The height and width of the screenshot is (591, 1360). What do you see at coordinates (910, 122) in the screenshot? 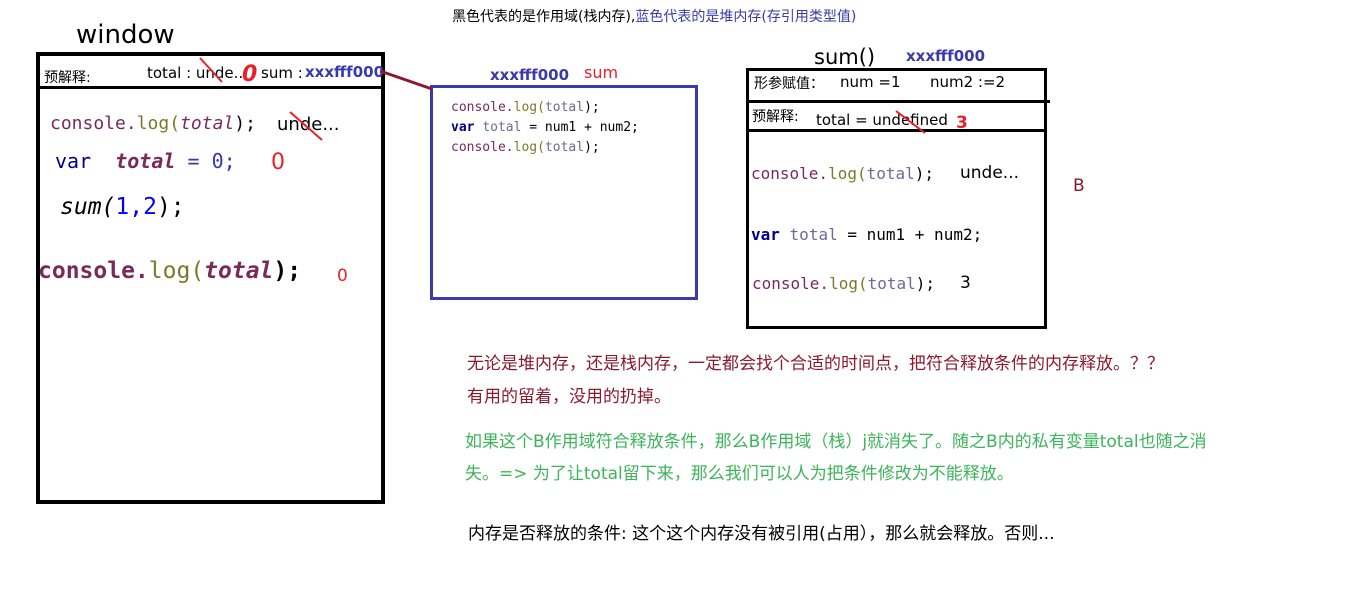
I see `strike-sum-preparse` at bounding box center [910, 122].